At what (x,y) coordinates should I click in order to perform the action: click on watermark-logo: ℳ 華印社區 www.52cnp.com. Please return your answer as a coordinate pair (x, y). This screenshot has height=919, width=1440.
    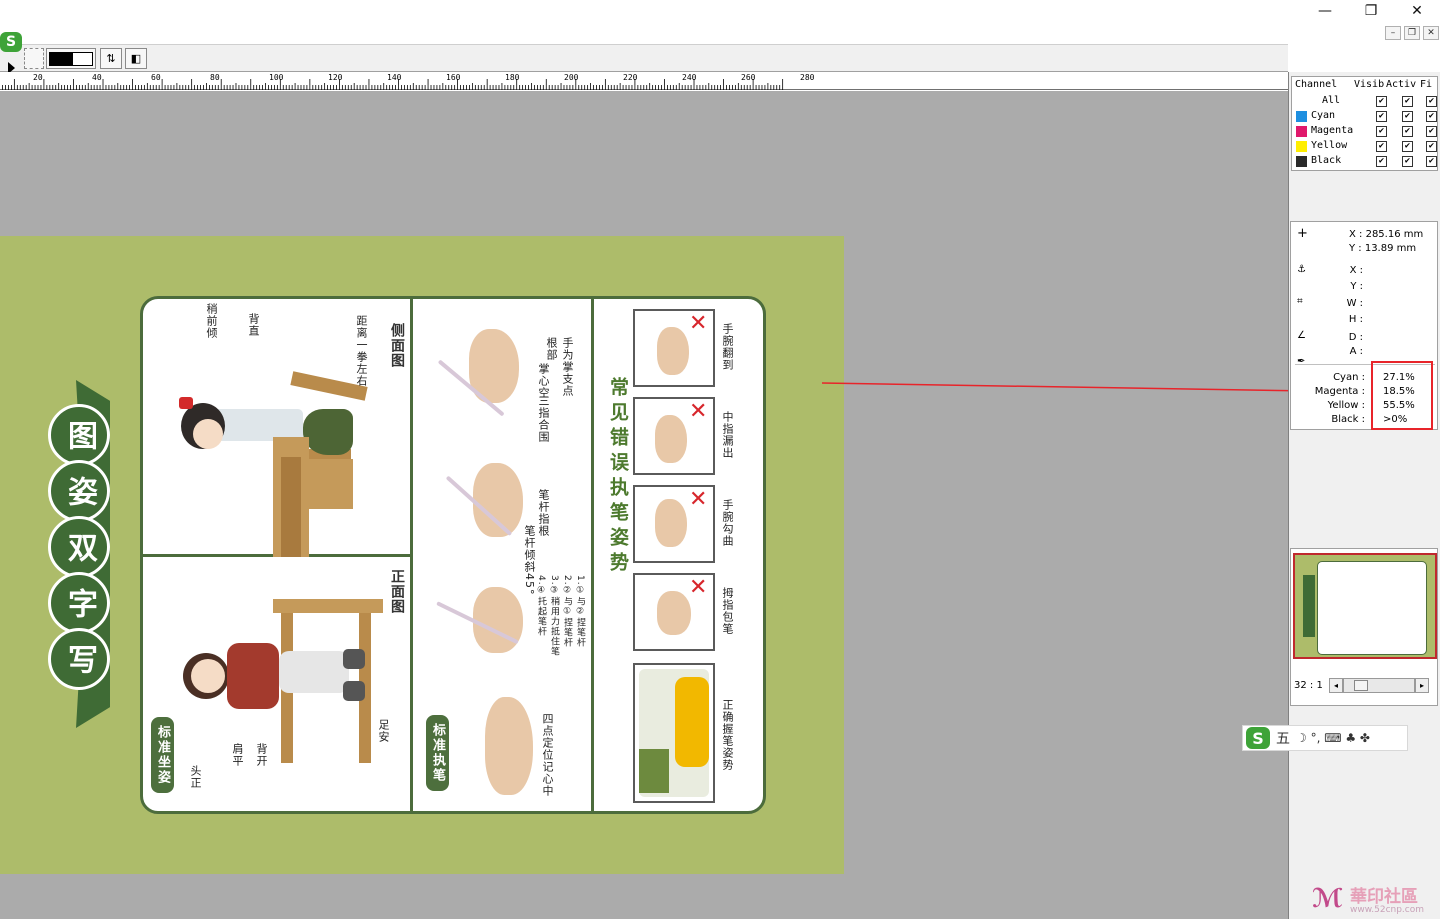
    Looking at the image, I should click on (1376, 899).